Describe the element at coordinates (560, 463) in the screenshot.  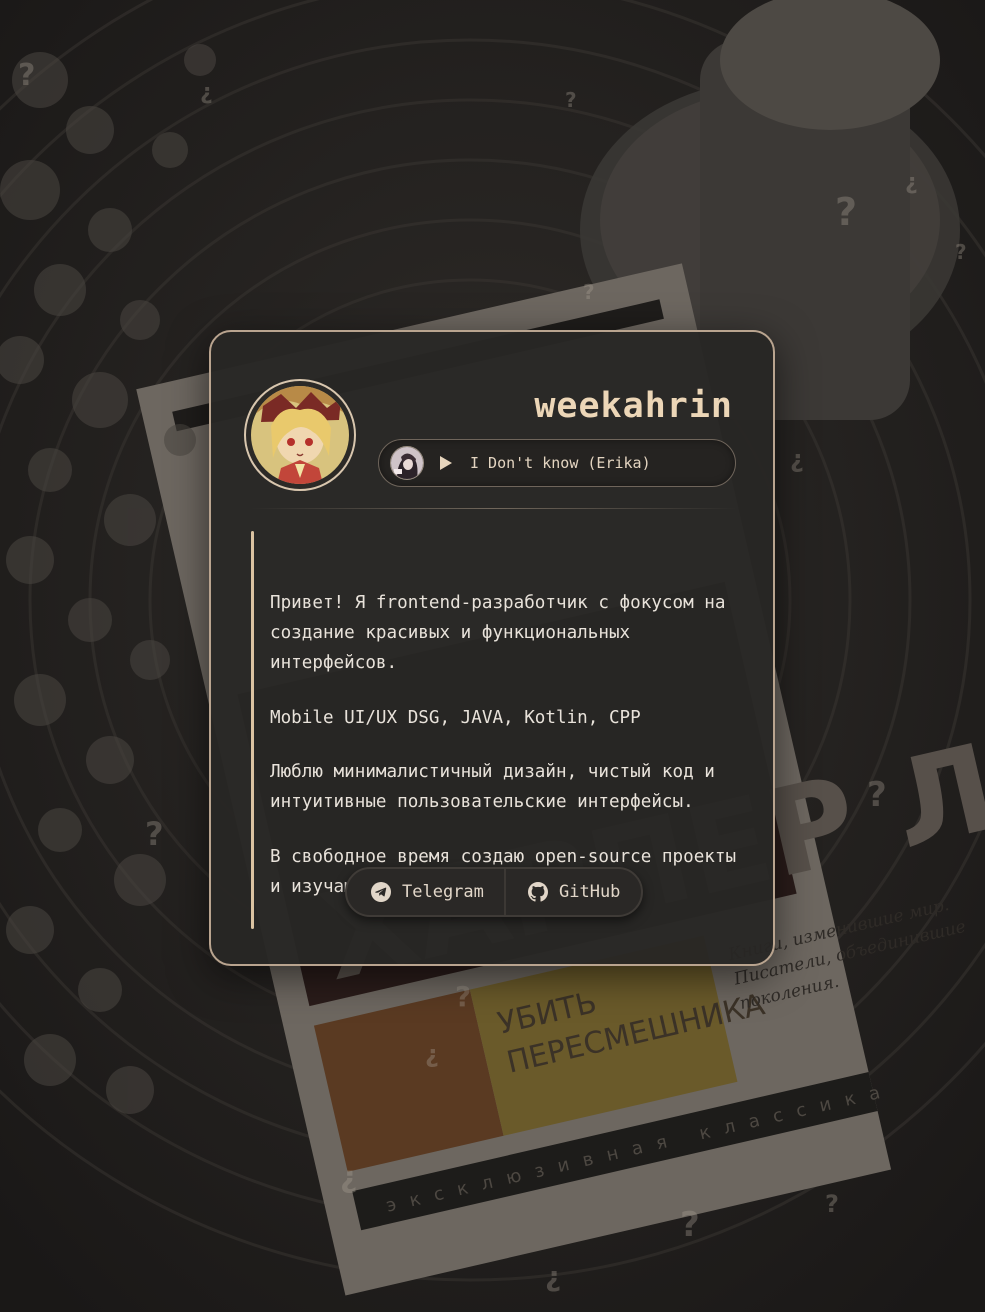
I see `track-title: I Don't know (Erika)` at that location.